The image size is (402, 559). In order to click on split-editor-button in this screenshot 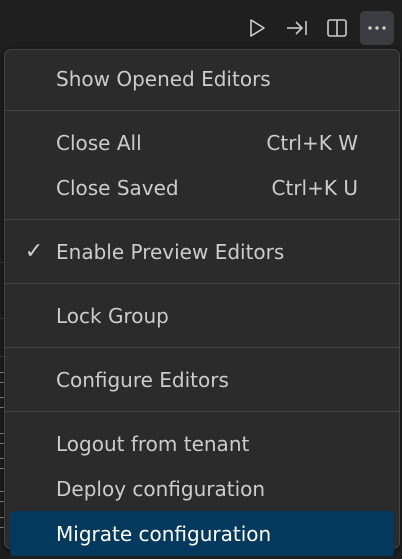, I will do `click(337, 28)`.